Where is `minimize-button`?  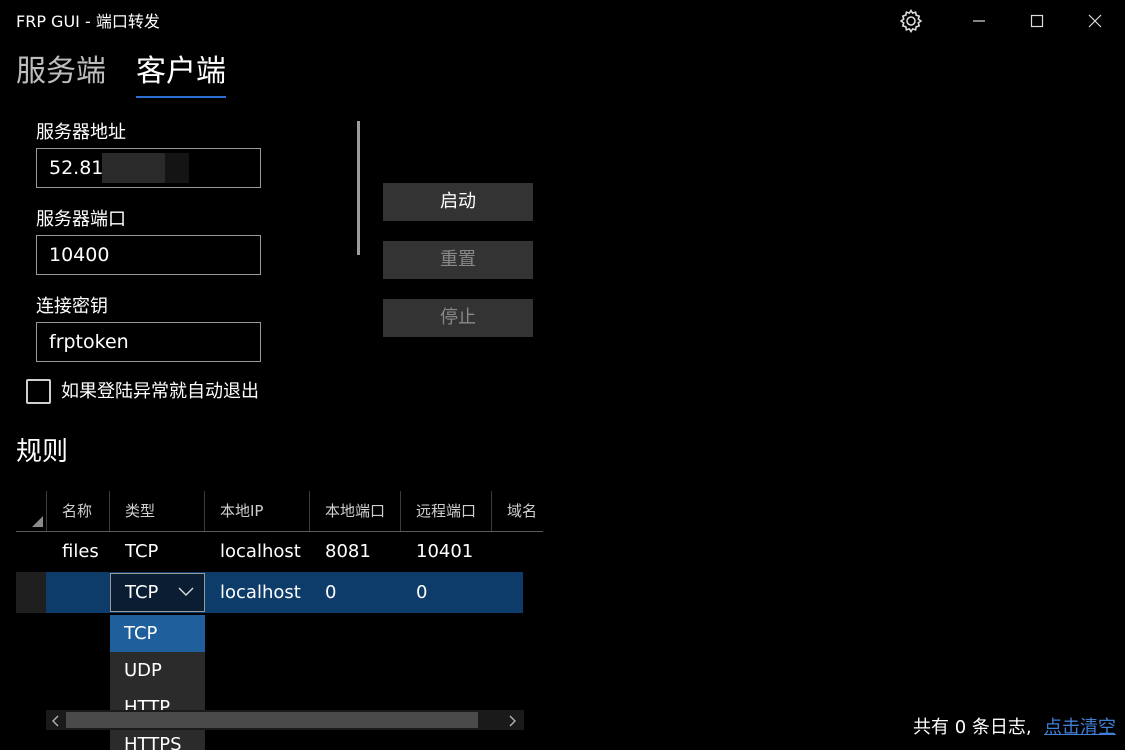 minimize-button is located at coordinates (979, 21).